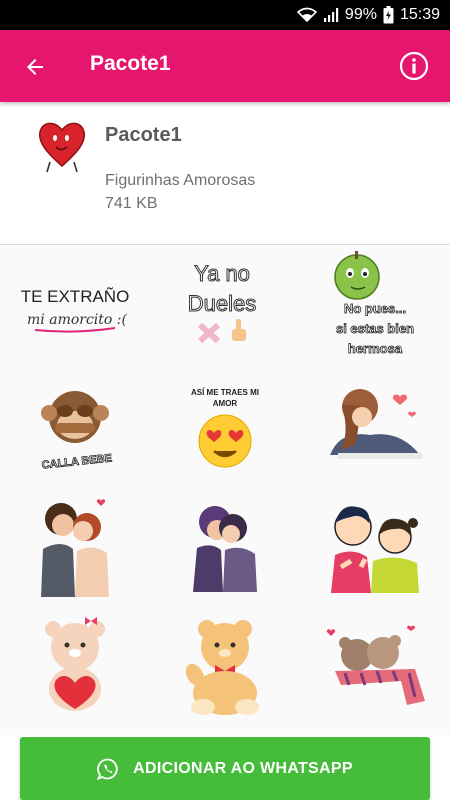 This screenshot has height=800, width=450. What do you see at coordinates (75, 425) in the screenshot?
I see `monkey-sticker: CALLA BEBE` at bounding box center [75, 425].